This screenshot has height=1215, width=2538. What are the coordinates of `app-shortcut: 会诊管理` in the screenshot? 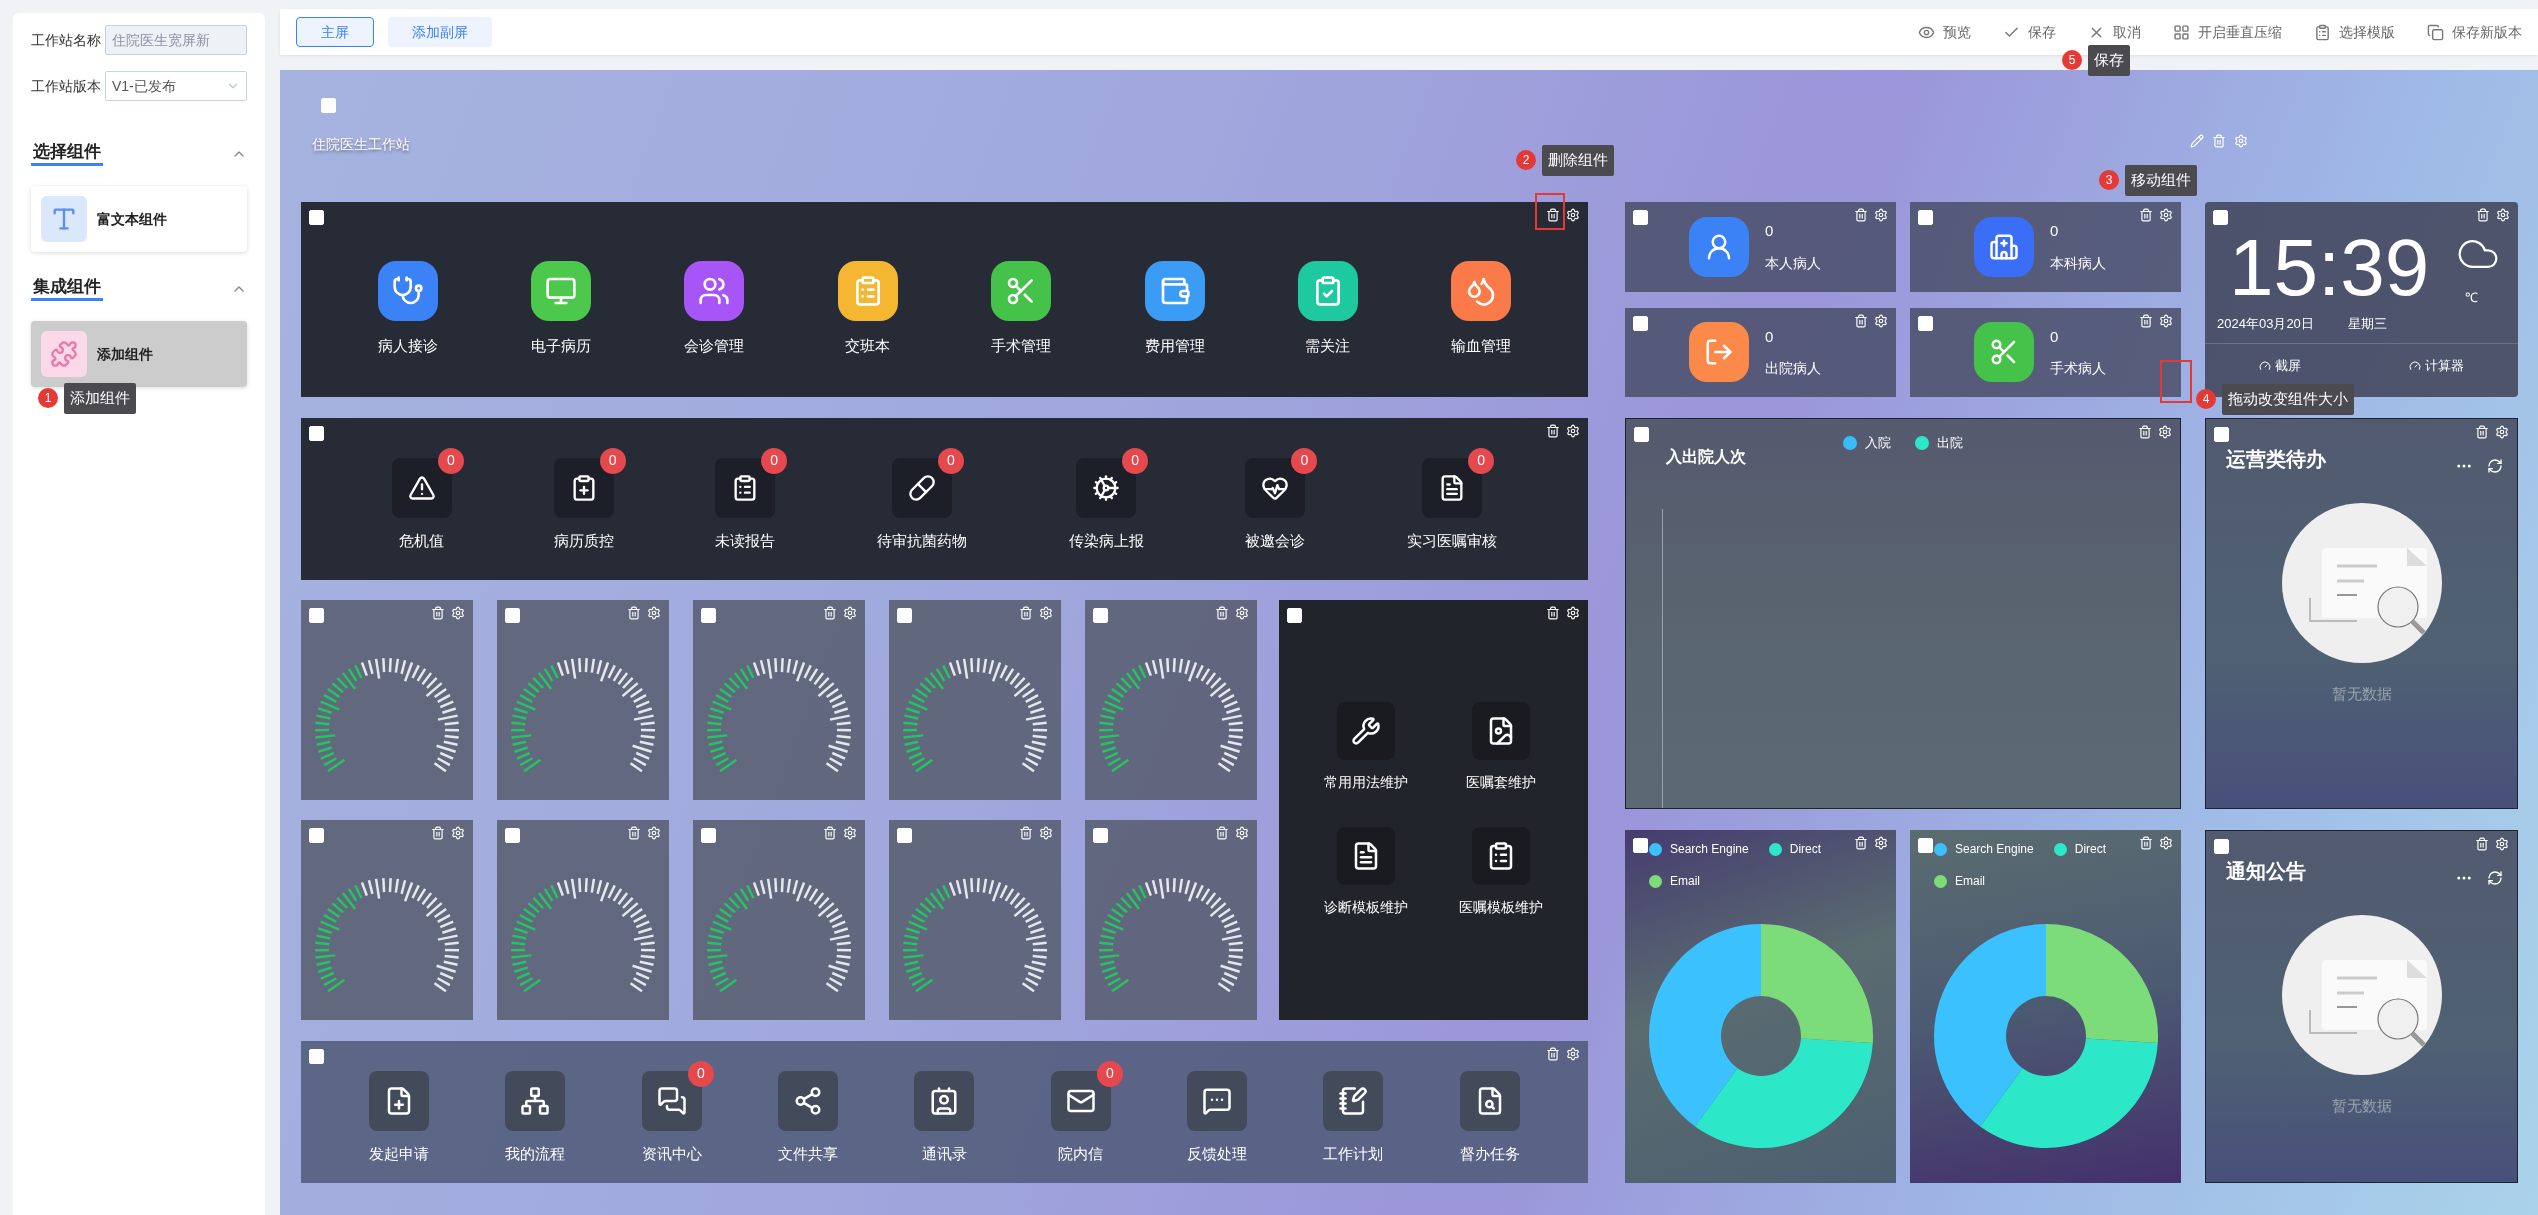 It's located at (714, 309).